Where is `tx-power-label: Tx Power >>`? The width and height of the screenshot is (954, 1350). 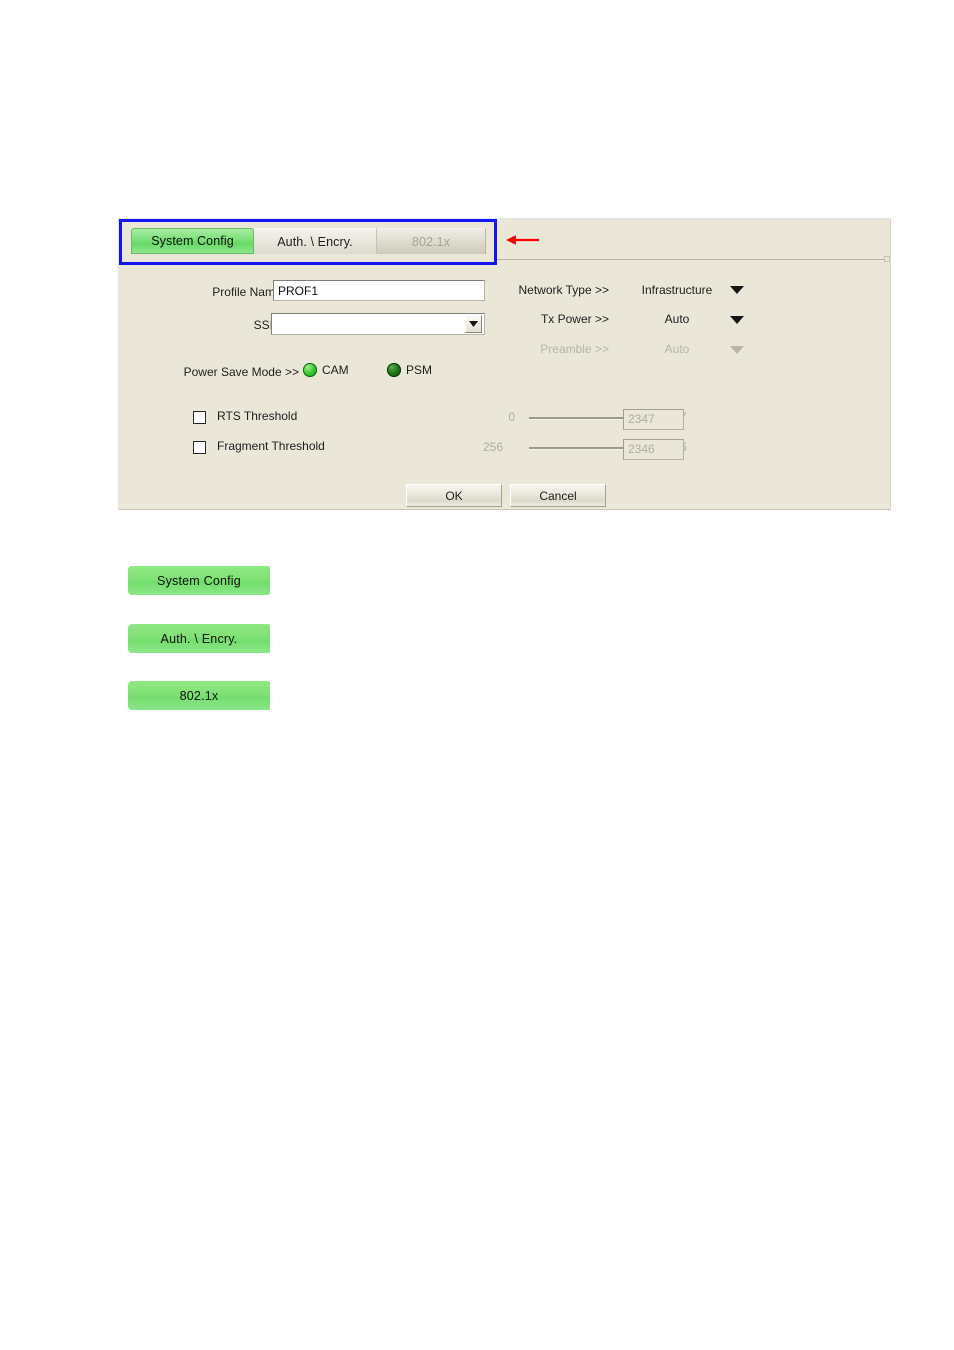 tx-power-label: Tx Power >> is located at coordinates (574, 319).